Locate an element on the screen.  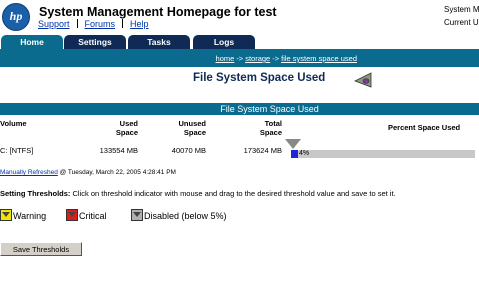
legend-disabled: Disabled (below 5%) is located at coordinates (179, 215).